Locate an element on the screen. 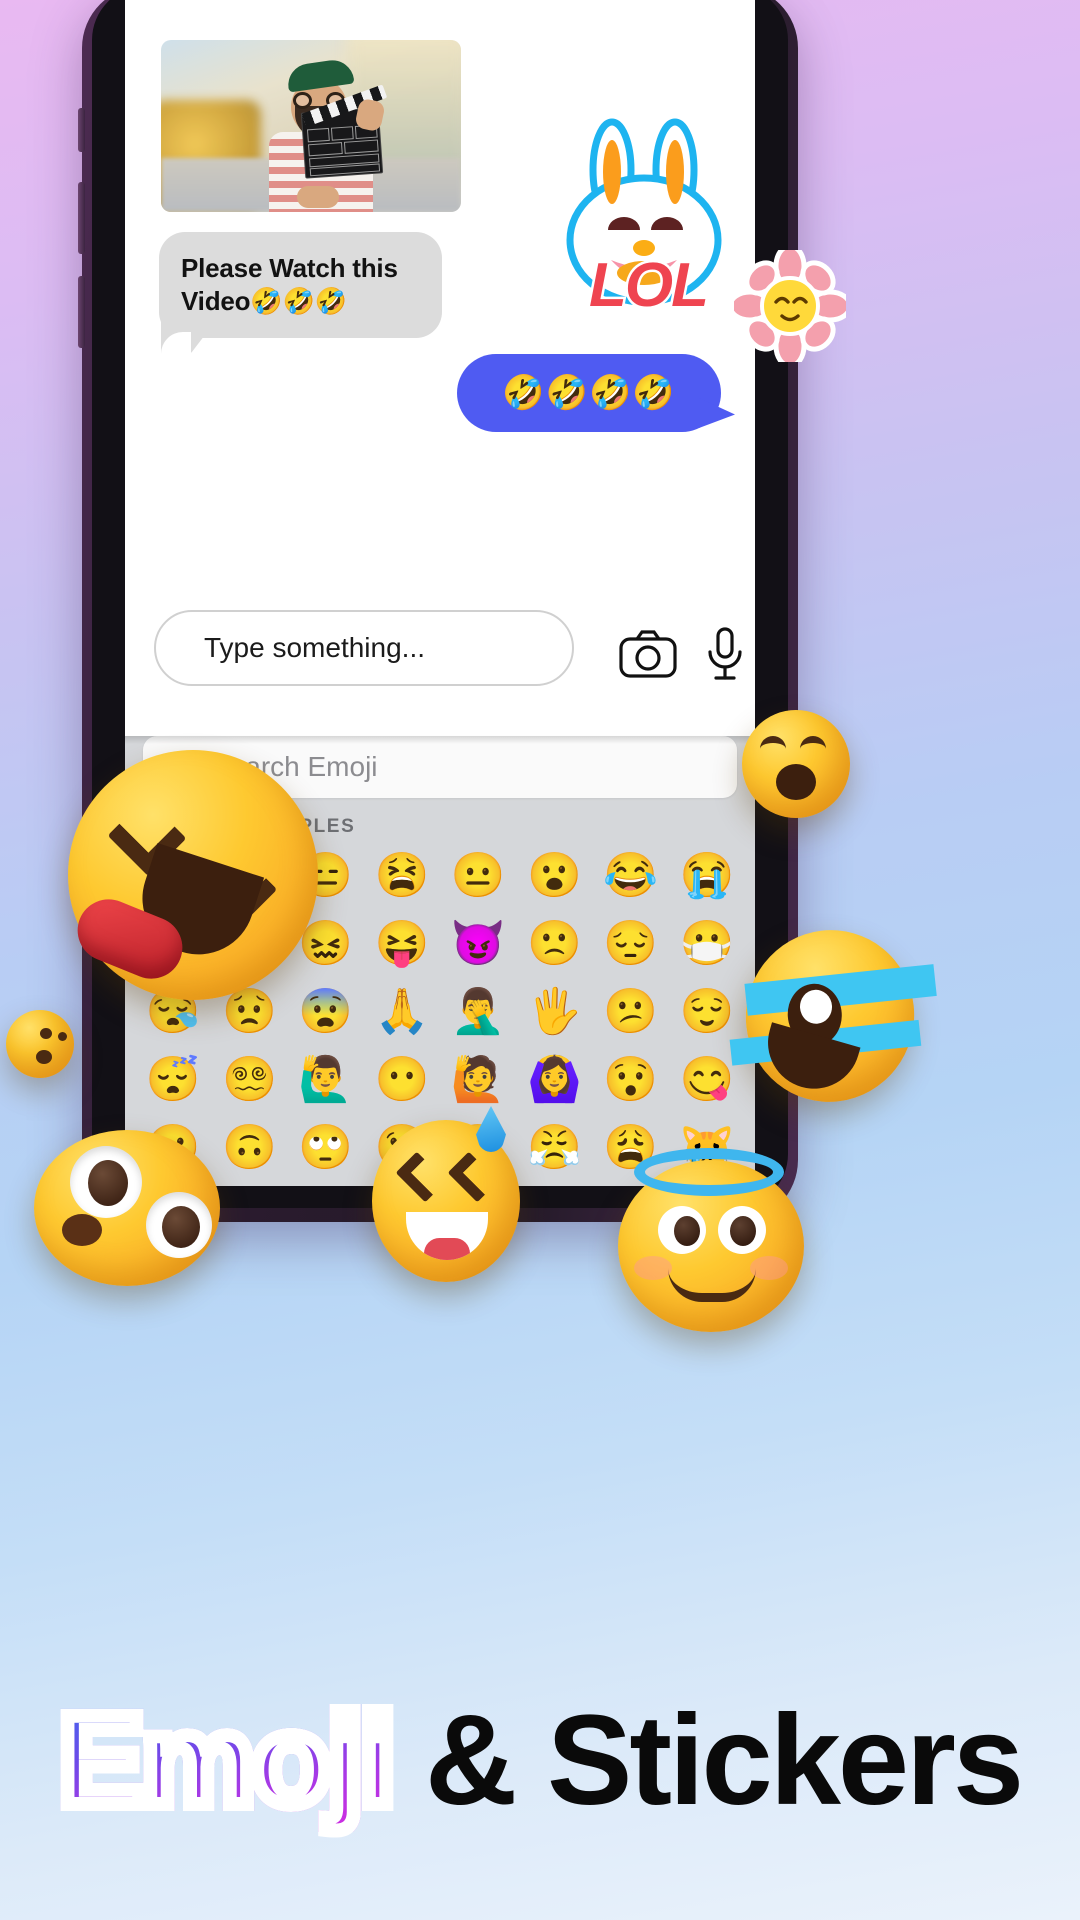 The width and height of the screenshot is (1080, 1920). emoji-cell: 😫 is located at coordinates (402, 876).